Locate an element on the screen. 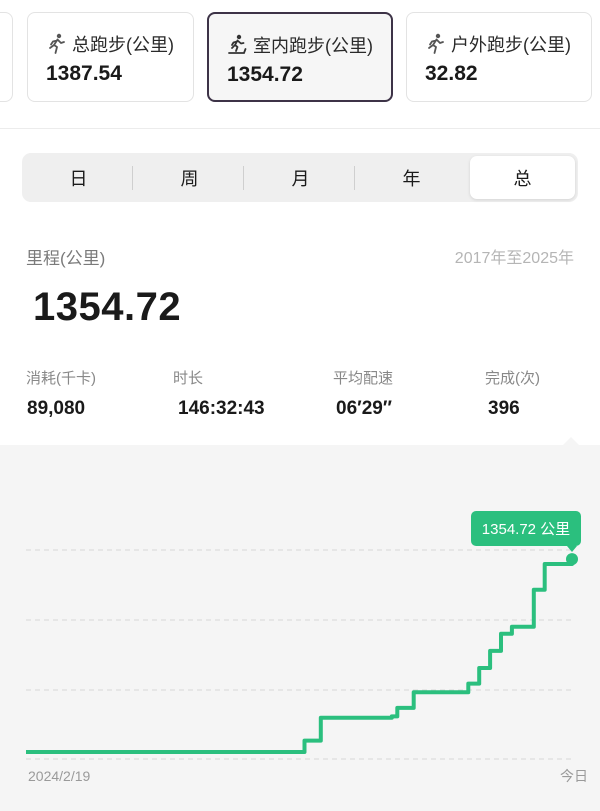 The image size is (600, 811). chart-tooltip-pointer is located at coordinates (572, 549).